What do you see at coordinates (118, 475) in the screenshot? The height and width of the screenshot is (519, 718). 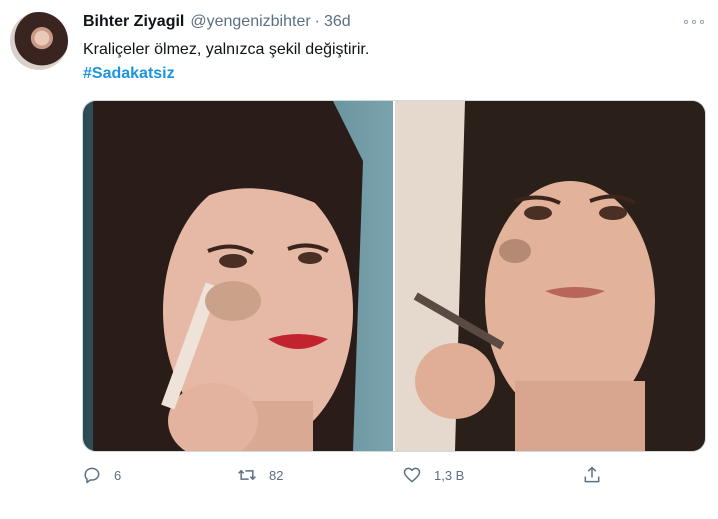 I see `reply-count: 6` at bounding box center [118, 475].